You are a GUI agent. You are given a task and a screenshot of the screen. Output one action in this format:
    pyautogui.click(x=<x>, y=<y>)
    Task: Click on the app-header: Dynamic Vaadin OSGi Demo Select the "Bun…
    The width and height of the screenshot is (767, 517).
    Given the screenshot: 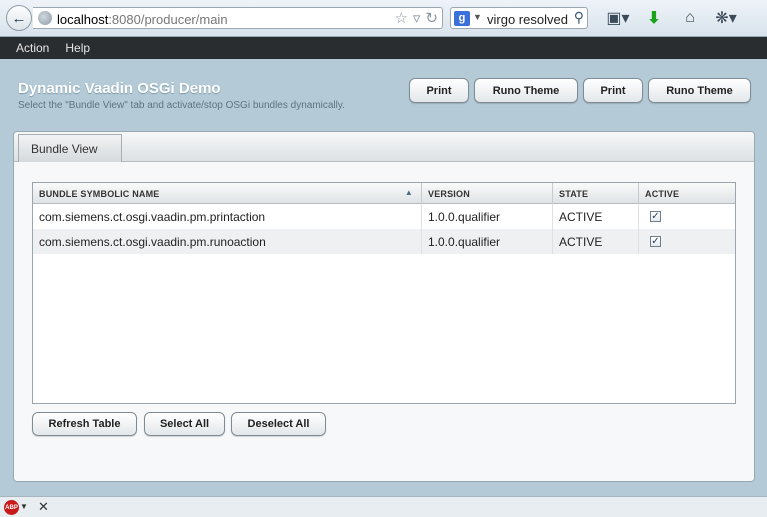 What is the action you would take?
    pyautogui.click(x=383, y=95)
    